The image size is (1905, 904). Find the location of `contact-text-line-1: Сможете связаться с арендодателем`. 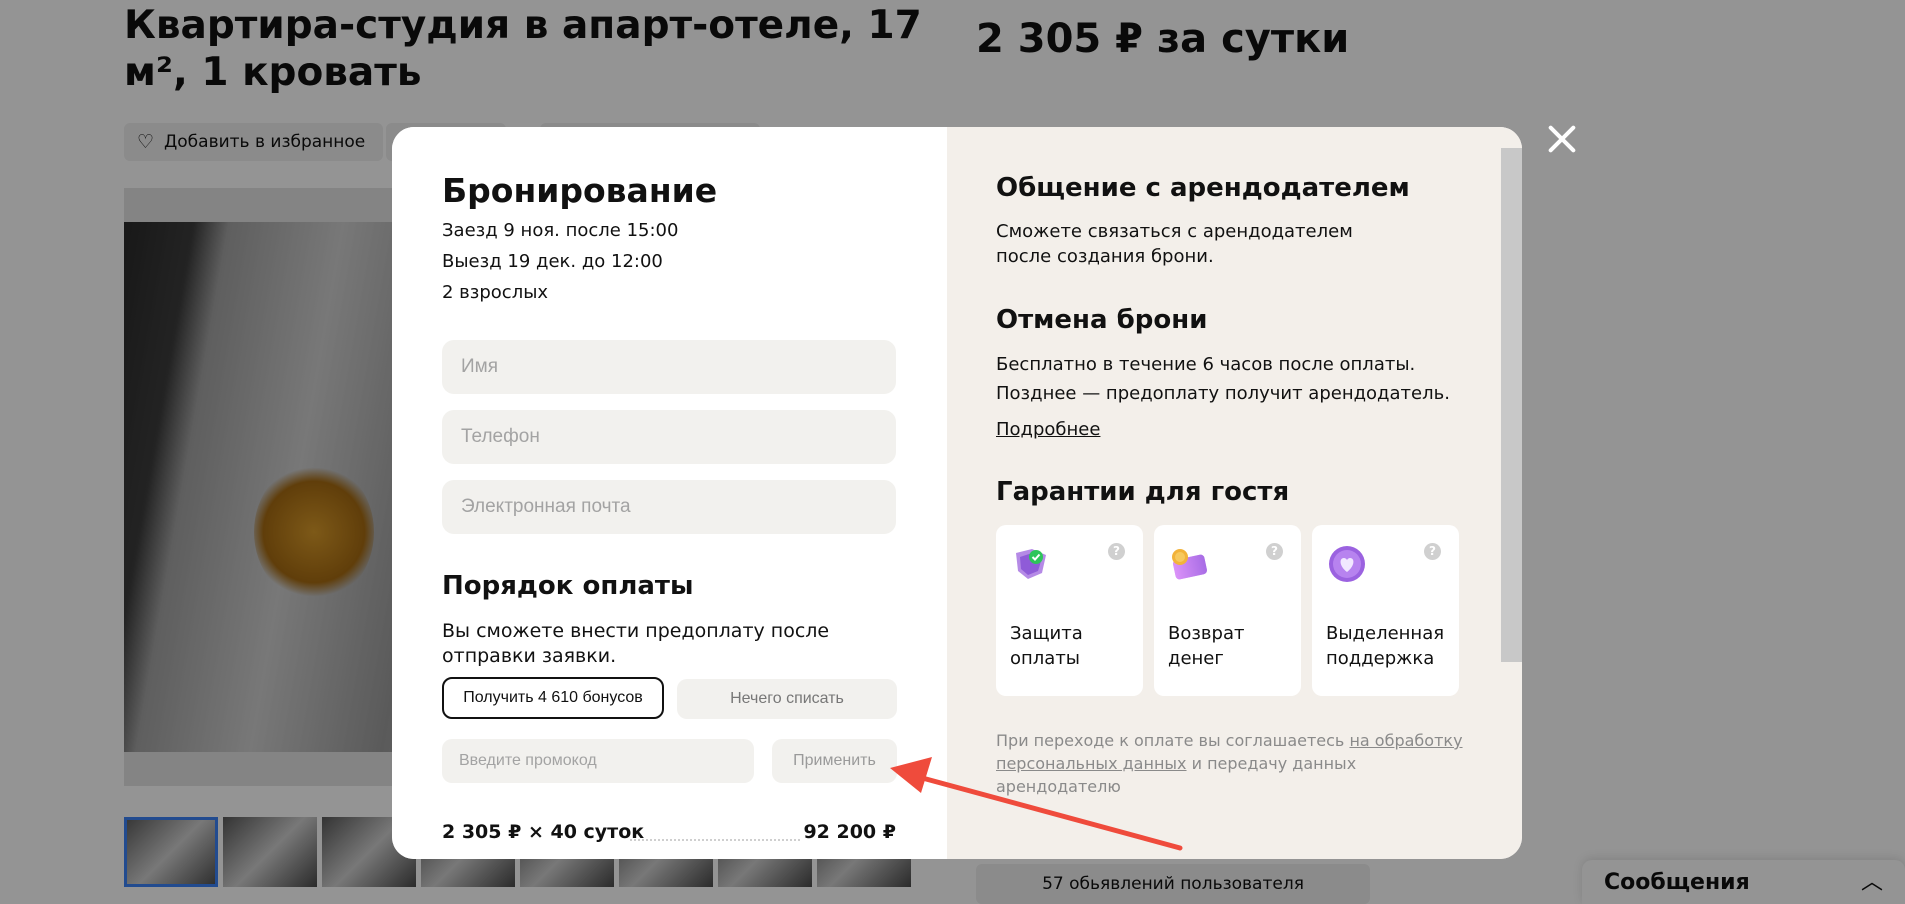

contact-text-line-1: Сможете связаться с арендодателем is located at coordinates (1174, 231).